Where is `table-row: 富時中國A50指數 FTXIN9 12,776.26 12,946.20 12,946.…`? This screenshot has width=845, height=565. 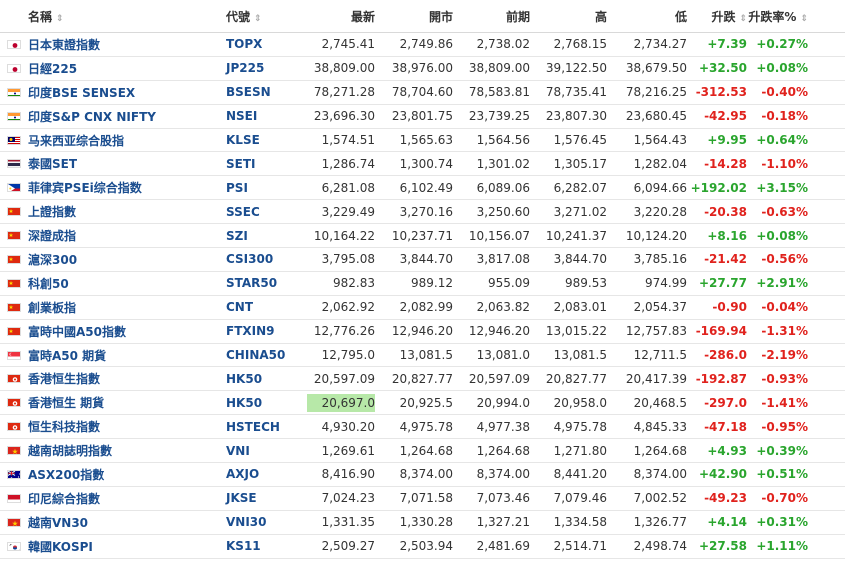
table-row: 富時中國A50指數 FTXIN9 12,776.26 12,946.20 12,946.… is located at coordinates (422, 332).